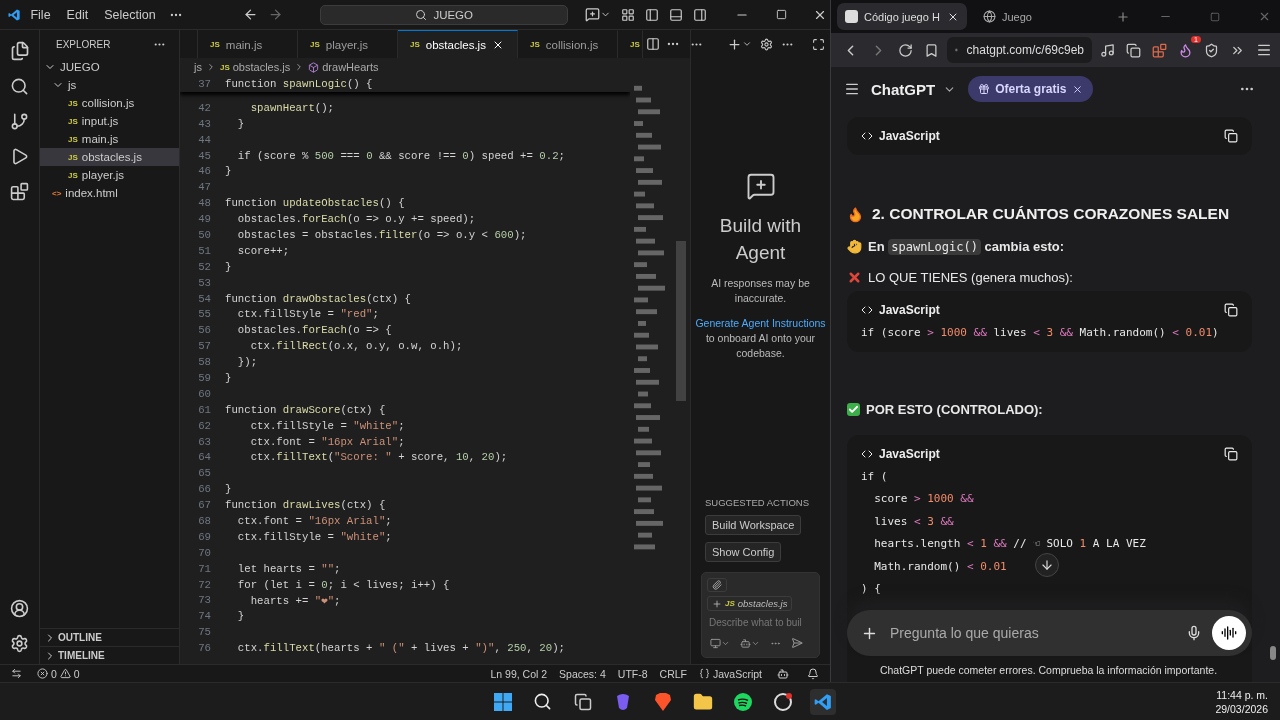  I want to click on line-number: 76, so click(204, 648).